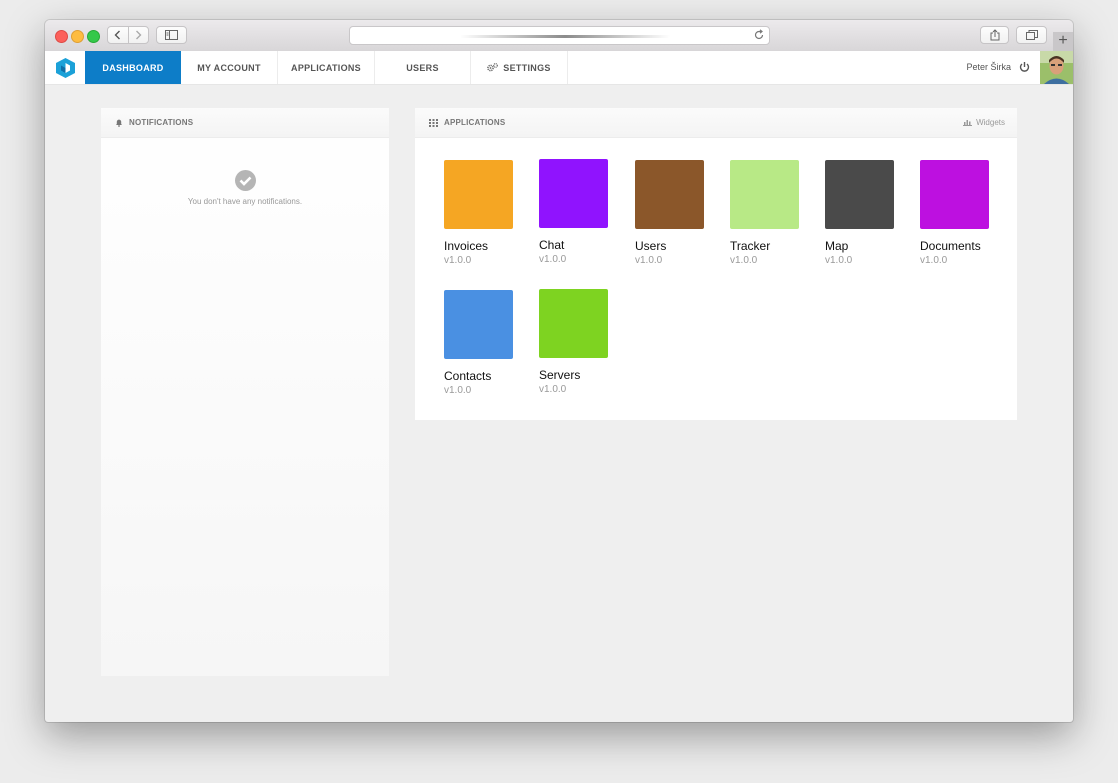 The image size is (1118, 783). I want to click on blurred-url, so click(565, 36).